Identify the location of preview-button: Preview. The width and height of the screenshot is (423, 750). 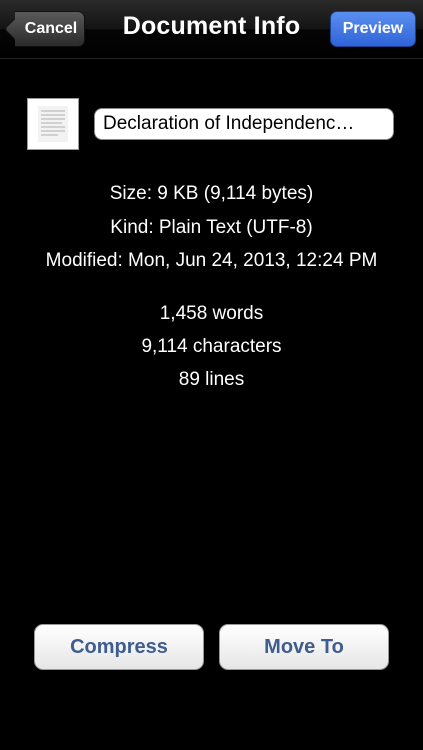
(373, 29).